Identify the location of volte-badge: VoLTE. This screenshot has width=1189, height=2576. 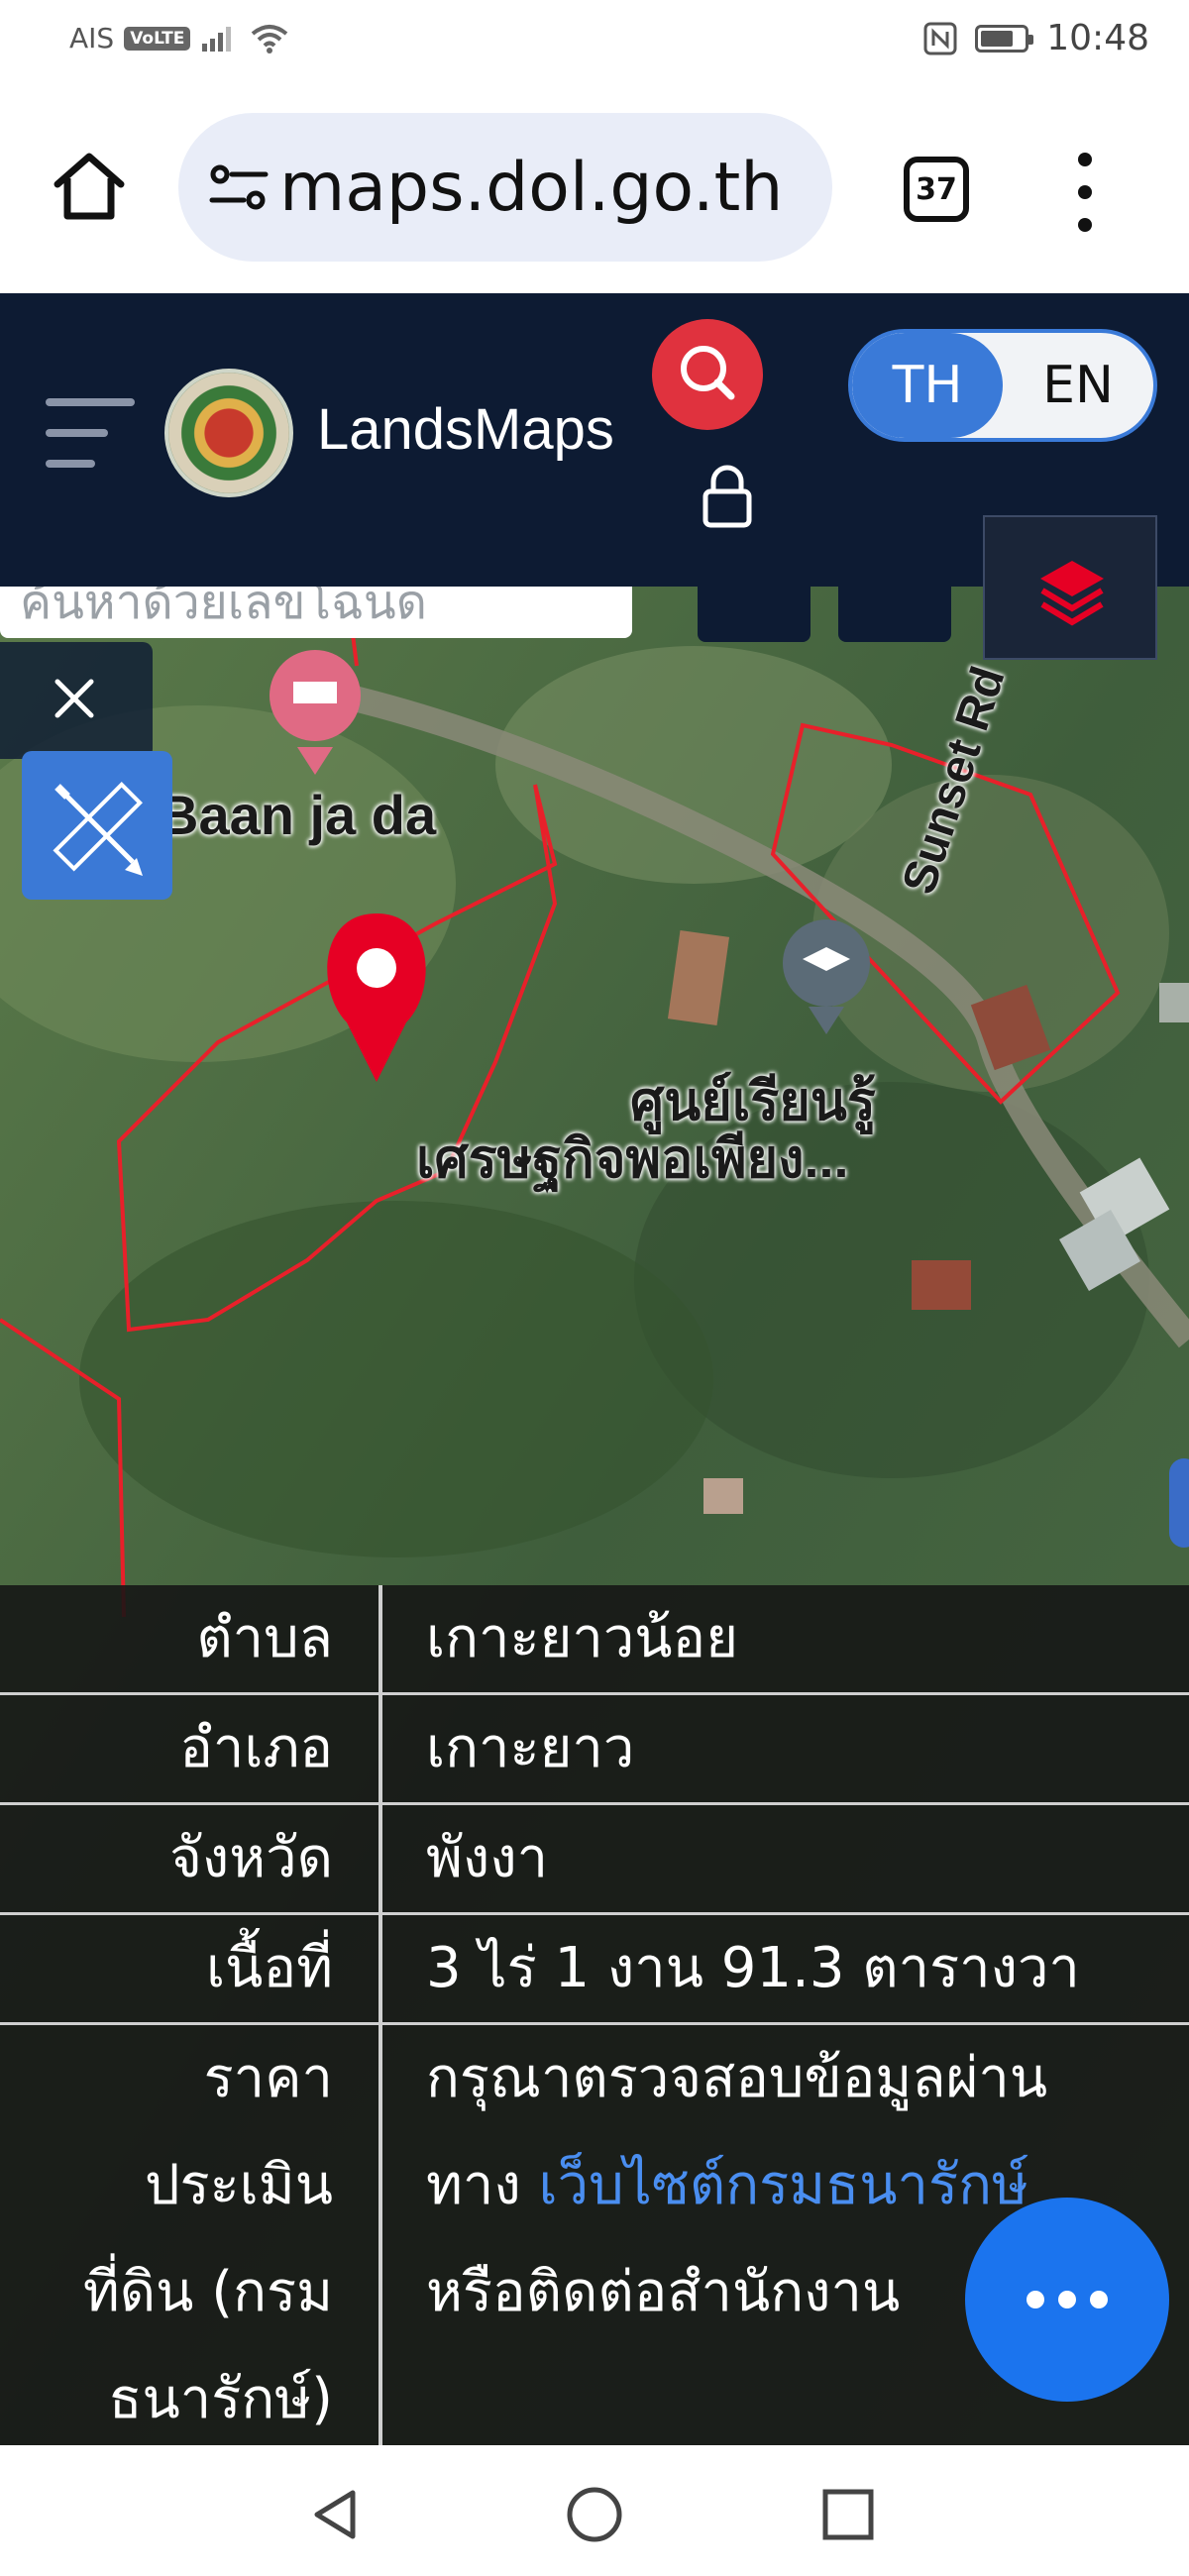
(158, 38).